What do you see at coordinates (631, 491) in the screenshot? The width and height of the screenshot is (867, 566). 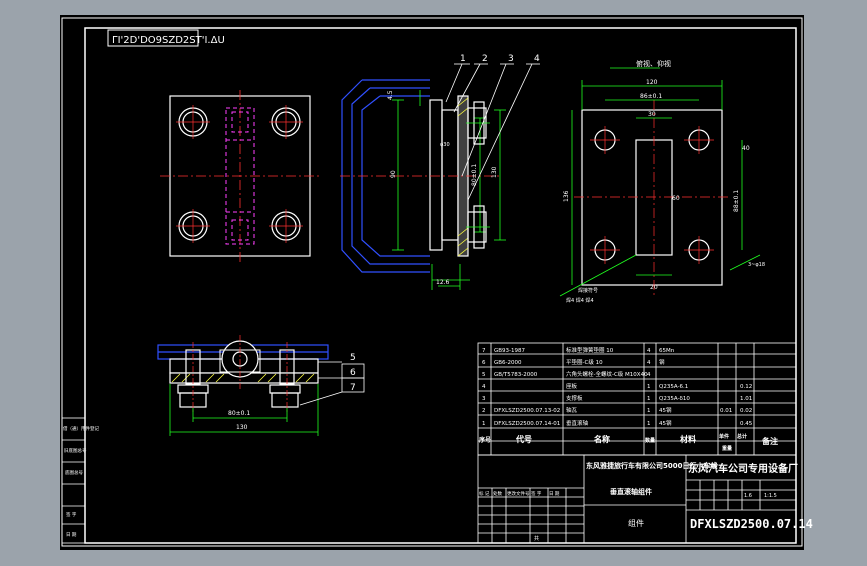 I see `part-title: 垂直滚轴组件` at bounding box center [631, 491].